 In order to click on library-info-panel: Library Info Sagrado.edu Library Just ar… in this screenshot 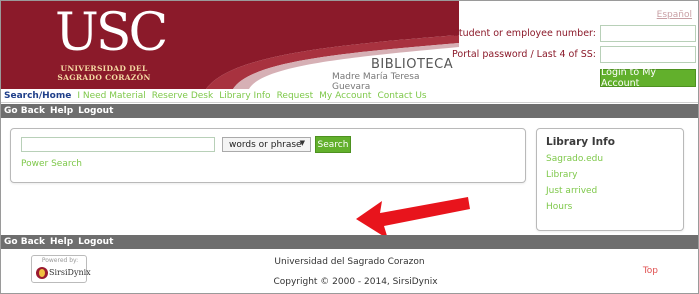, I will do `click(610, 179)`.